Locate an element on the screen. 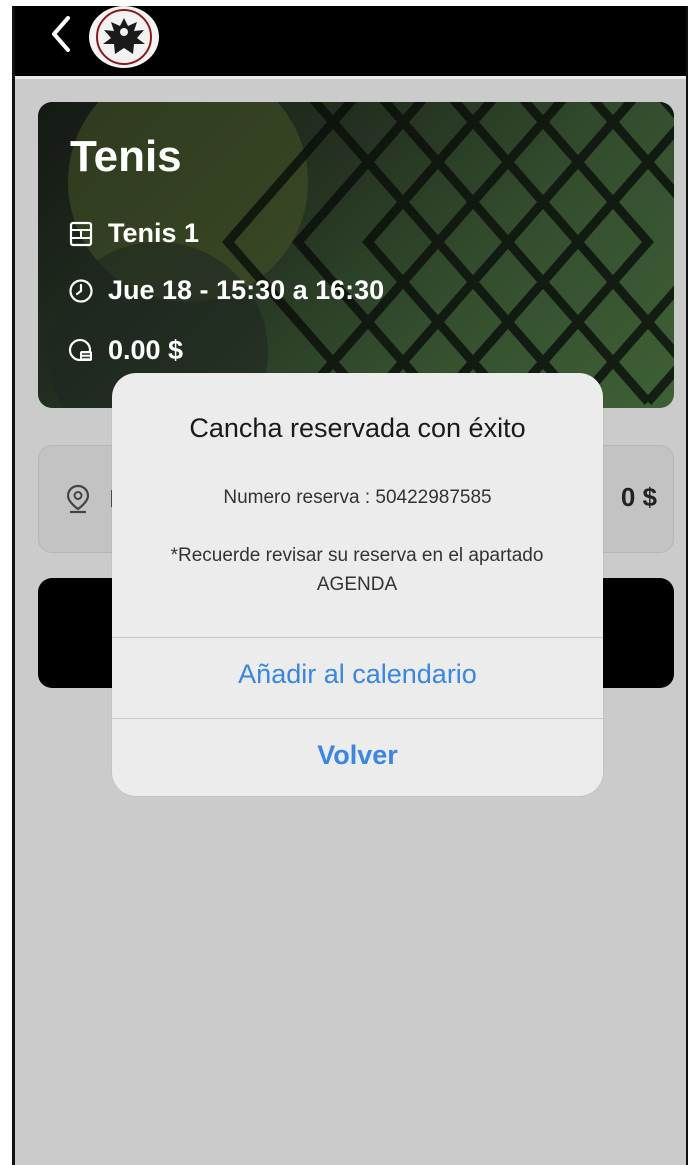  price-row: 0.00 $ is located at coordinates (125, 350).